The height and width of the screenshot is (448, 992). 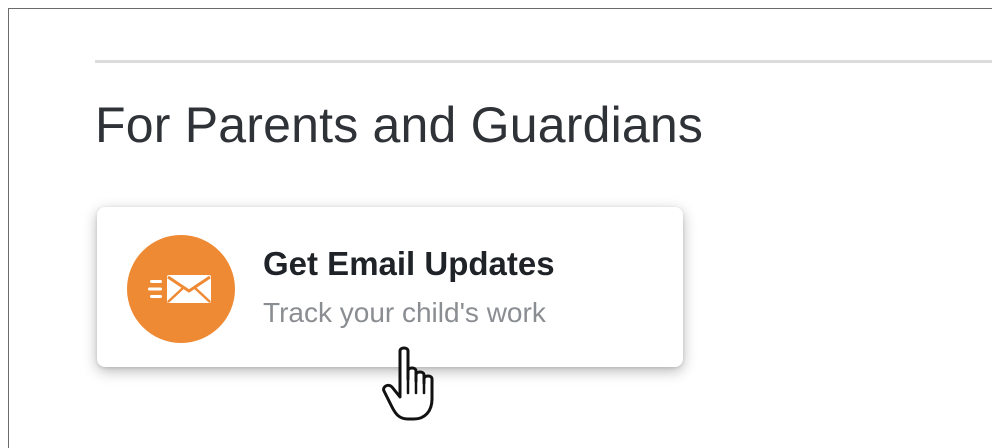 I want to click on card-title: Get Email Updates, so click(x=409, y=263).